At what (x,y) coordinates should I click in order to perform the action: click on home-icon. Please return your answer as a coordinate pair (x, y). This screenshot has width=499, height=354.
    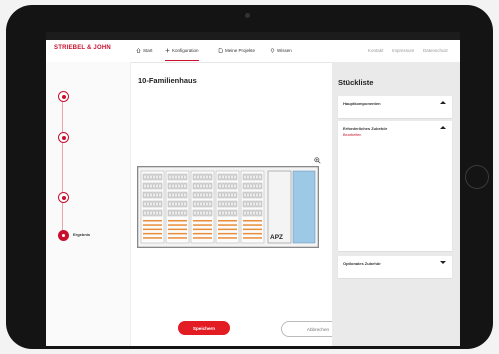
    Looking at the image, I should click on (138, 50).